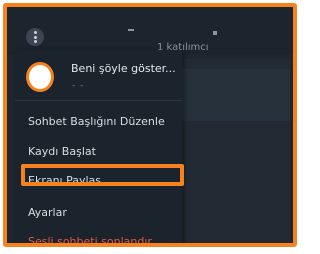 Image resolution: width=320 pixels, height=254 pixels. Describe the element at coordinates (98, 100) in the screenshot. I see `menu-divider` at that location.